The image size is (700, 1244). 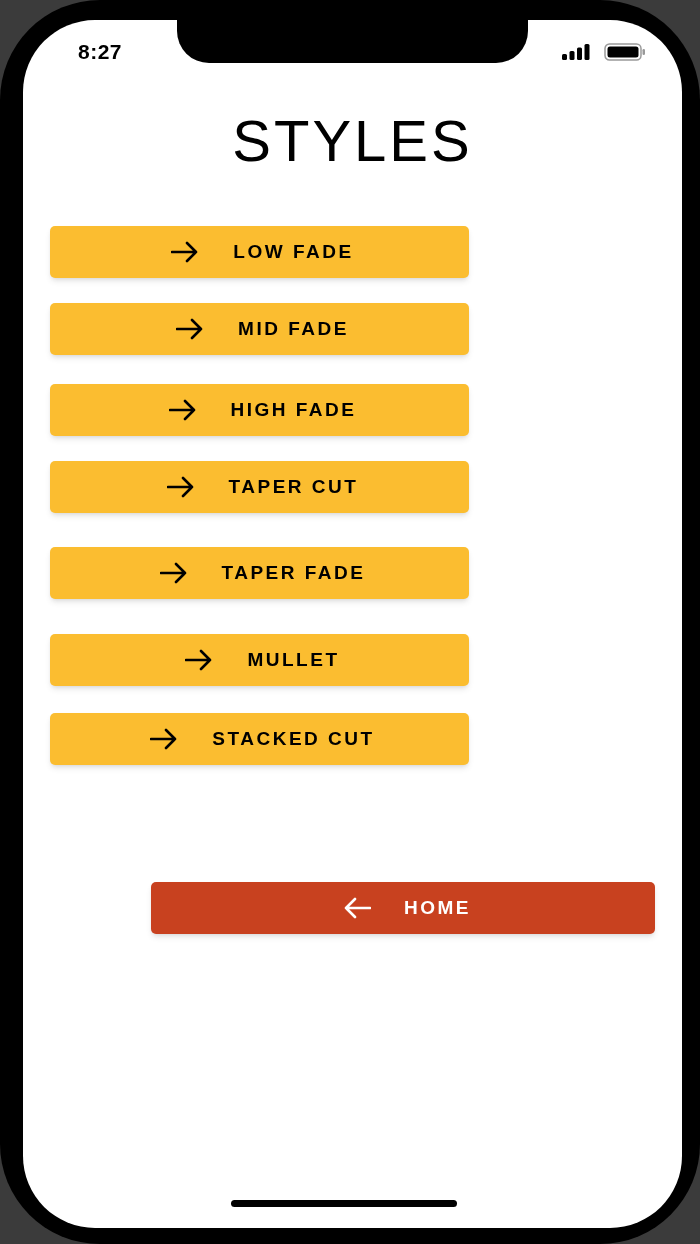 What do you see at coordinates (624, 52) in the screenshot?
I see `battery-icon` at bounding box center [624, 52].